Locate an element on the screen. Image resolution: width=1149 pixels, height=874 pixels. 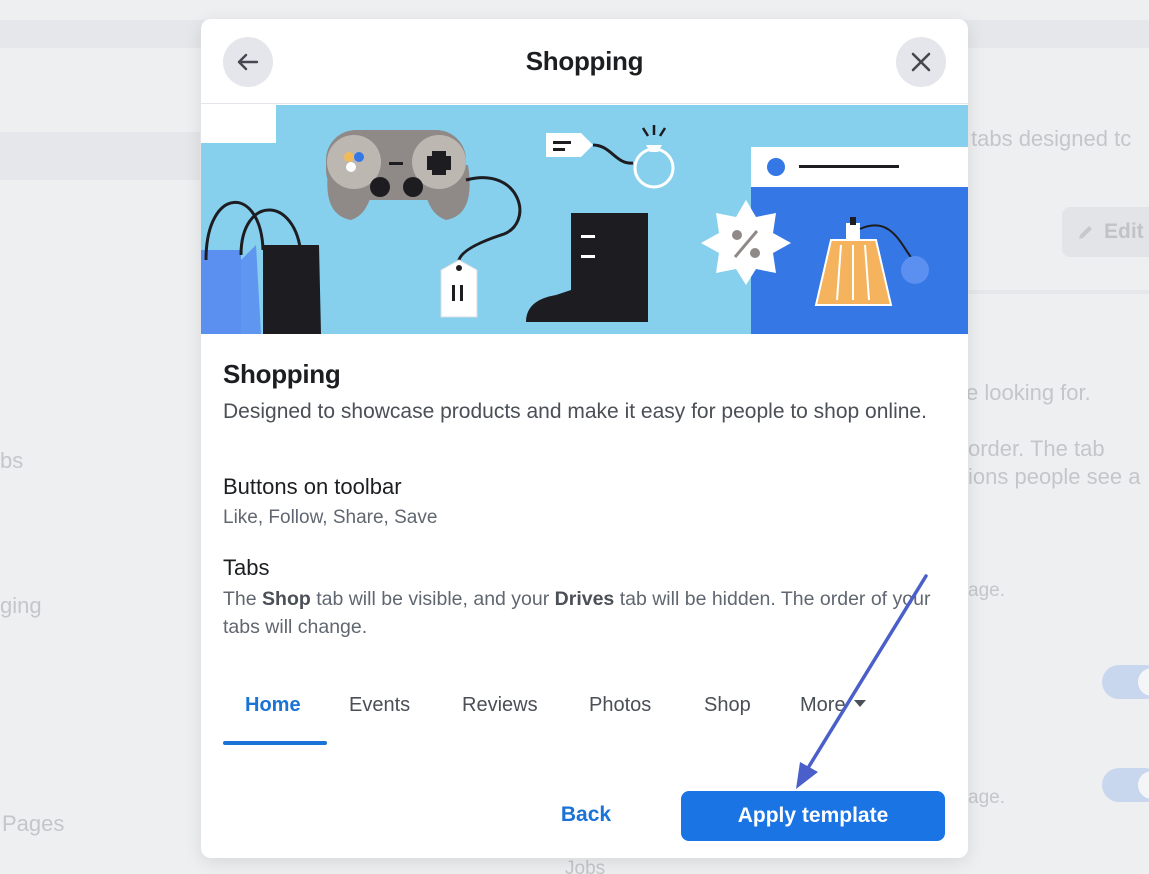
bg-text-jobs: Jobs is located at coordinates (585, 866).